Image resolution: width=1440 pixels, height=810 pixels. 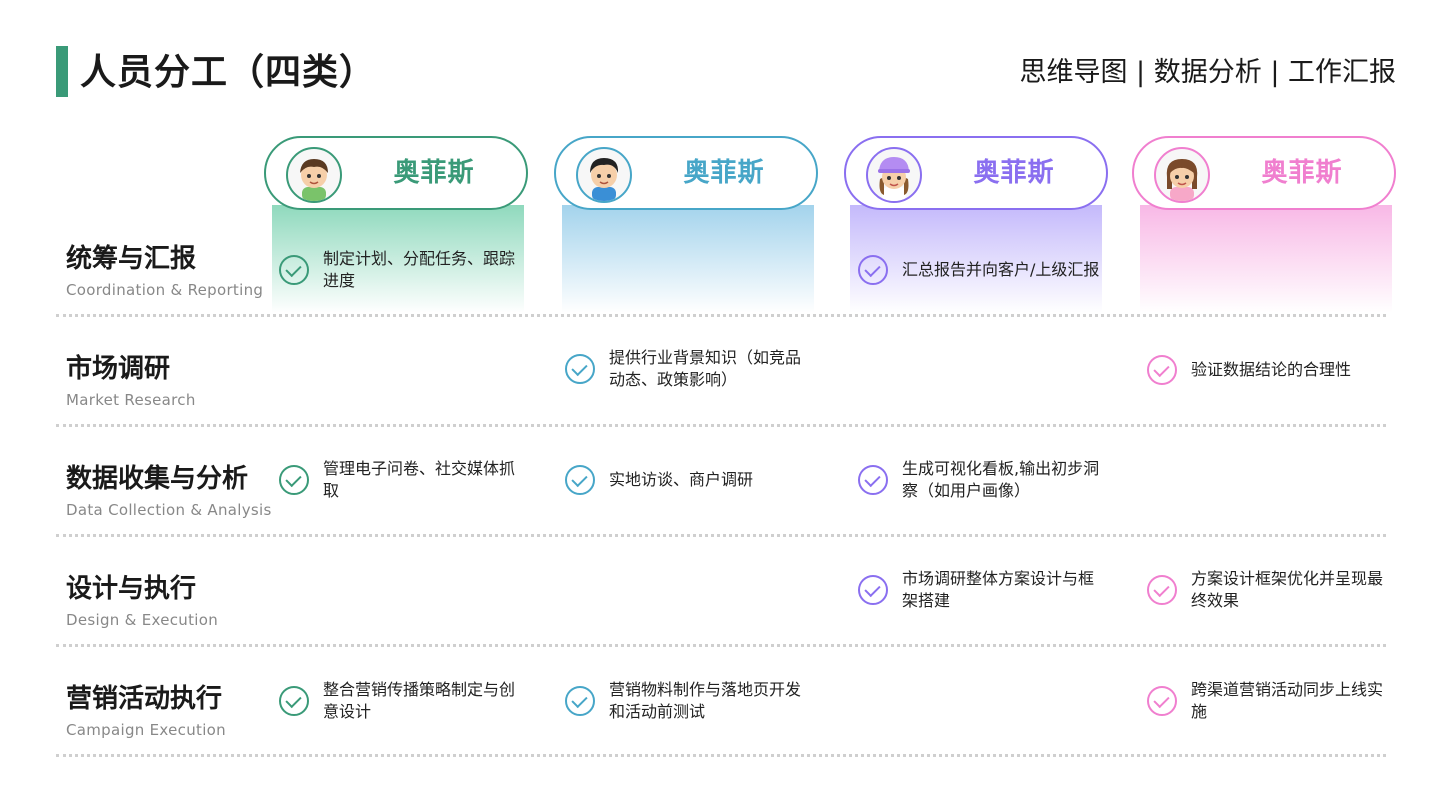 I want to click on girl-cap-avatar-icon, so click(x=894, y=175).